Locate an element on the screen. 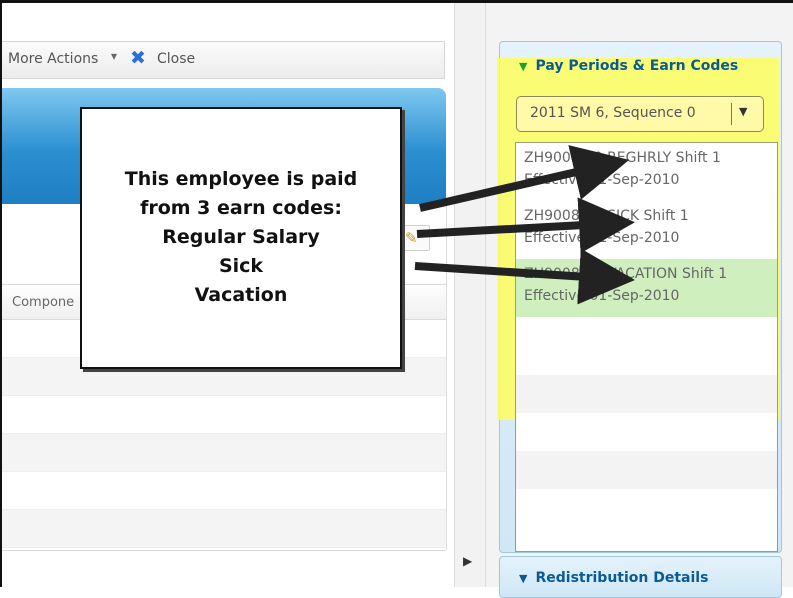 Image resolution: width=793 pixels, height=598 pixels. pane-splitter: ▶ is located at coordinates (470, 295).